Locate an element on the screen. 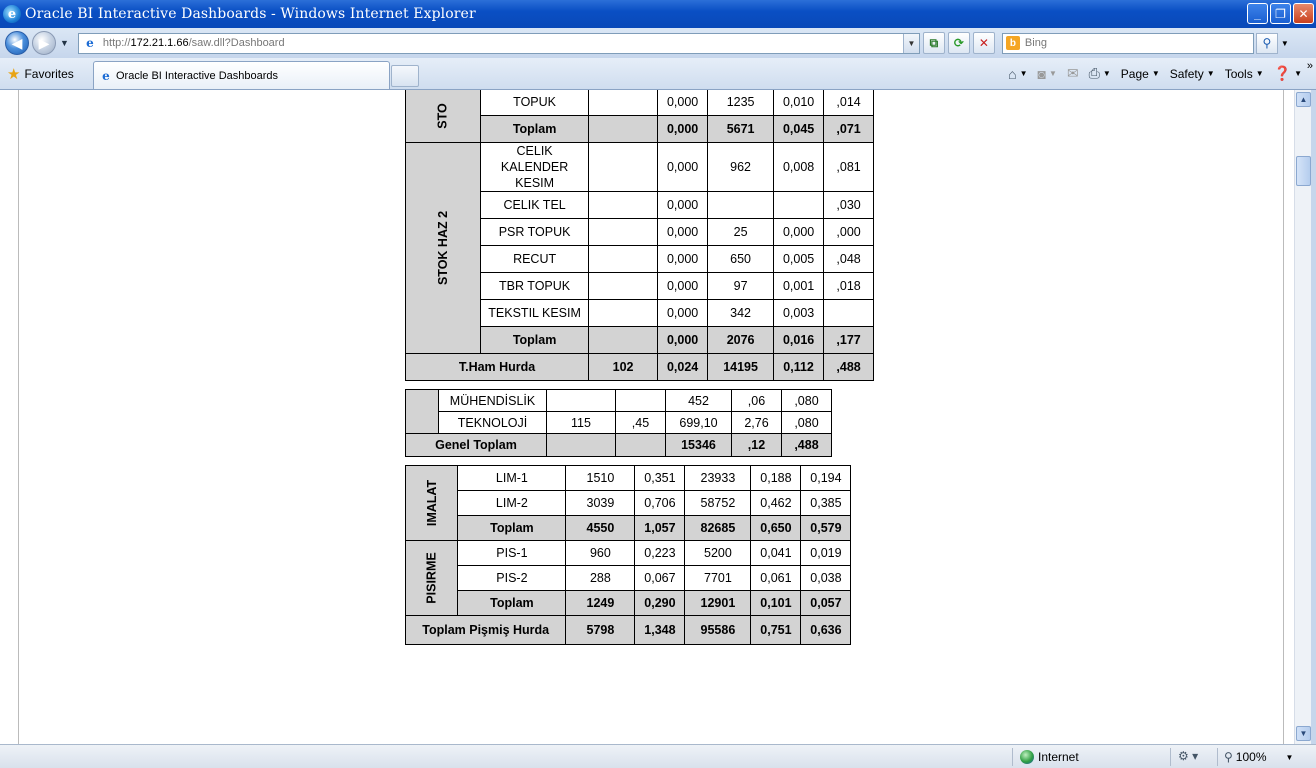 The image size is (1316, 768). page-menu: Page ▼ is located at coordinates (1140, 74).